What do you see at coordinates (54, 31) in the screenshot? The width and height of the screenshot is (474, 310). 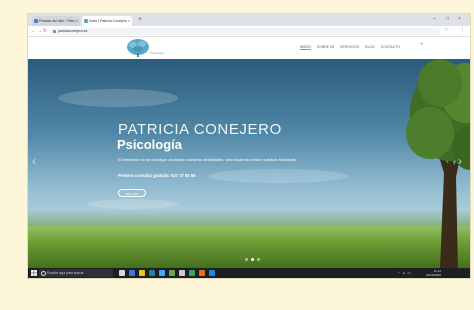 I see `lock-icon` at bounding box center [54, 31].